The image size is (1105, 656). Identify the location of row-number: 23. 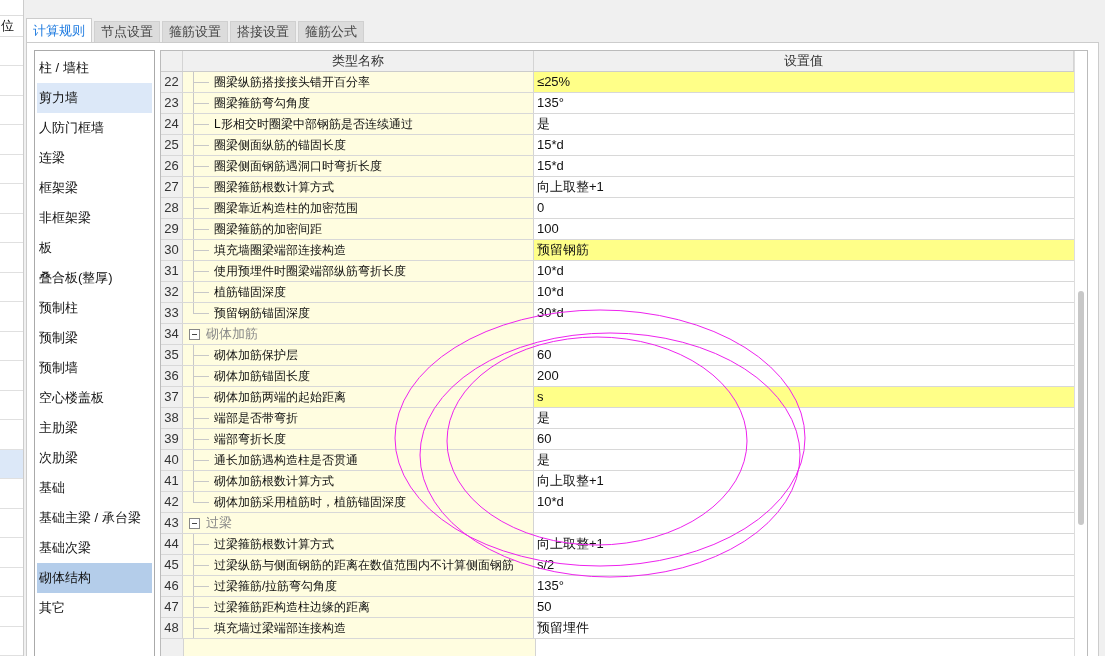
(172, 103).